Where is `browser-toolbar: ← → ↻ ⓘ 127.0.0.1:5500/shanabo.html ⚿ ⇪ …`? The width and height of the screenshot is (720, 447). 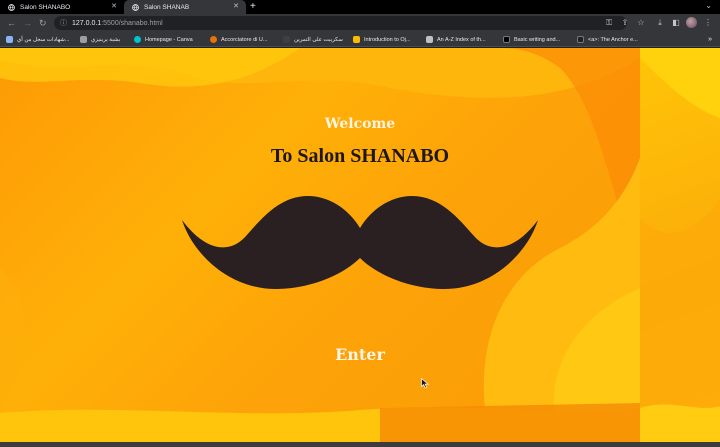
browser-toolbar: ← → ↻ ⓘ 127.0.0.1:5500/shanabo.html ⚿ ⇪ … is located at coordinates (360, 23).